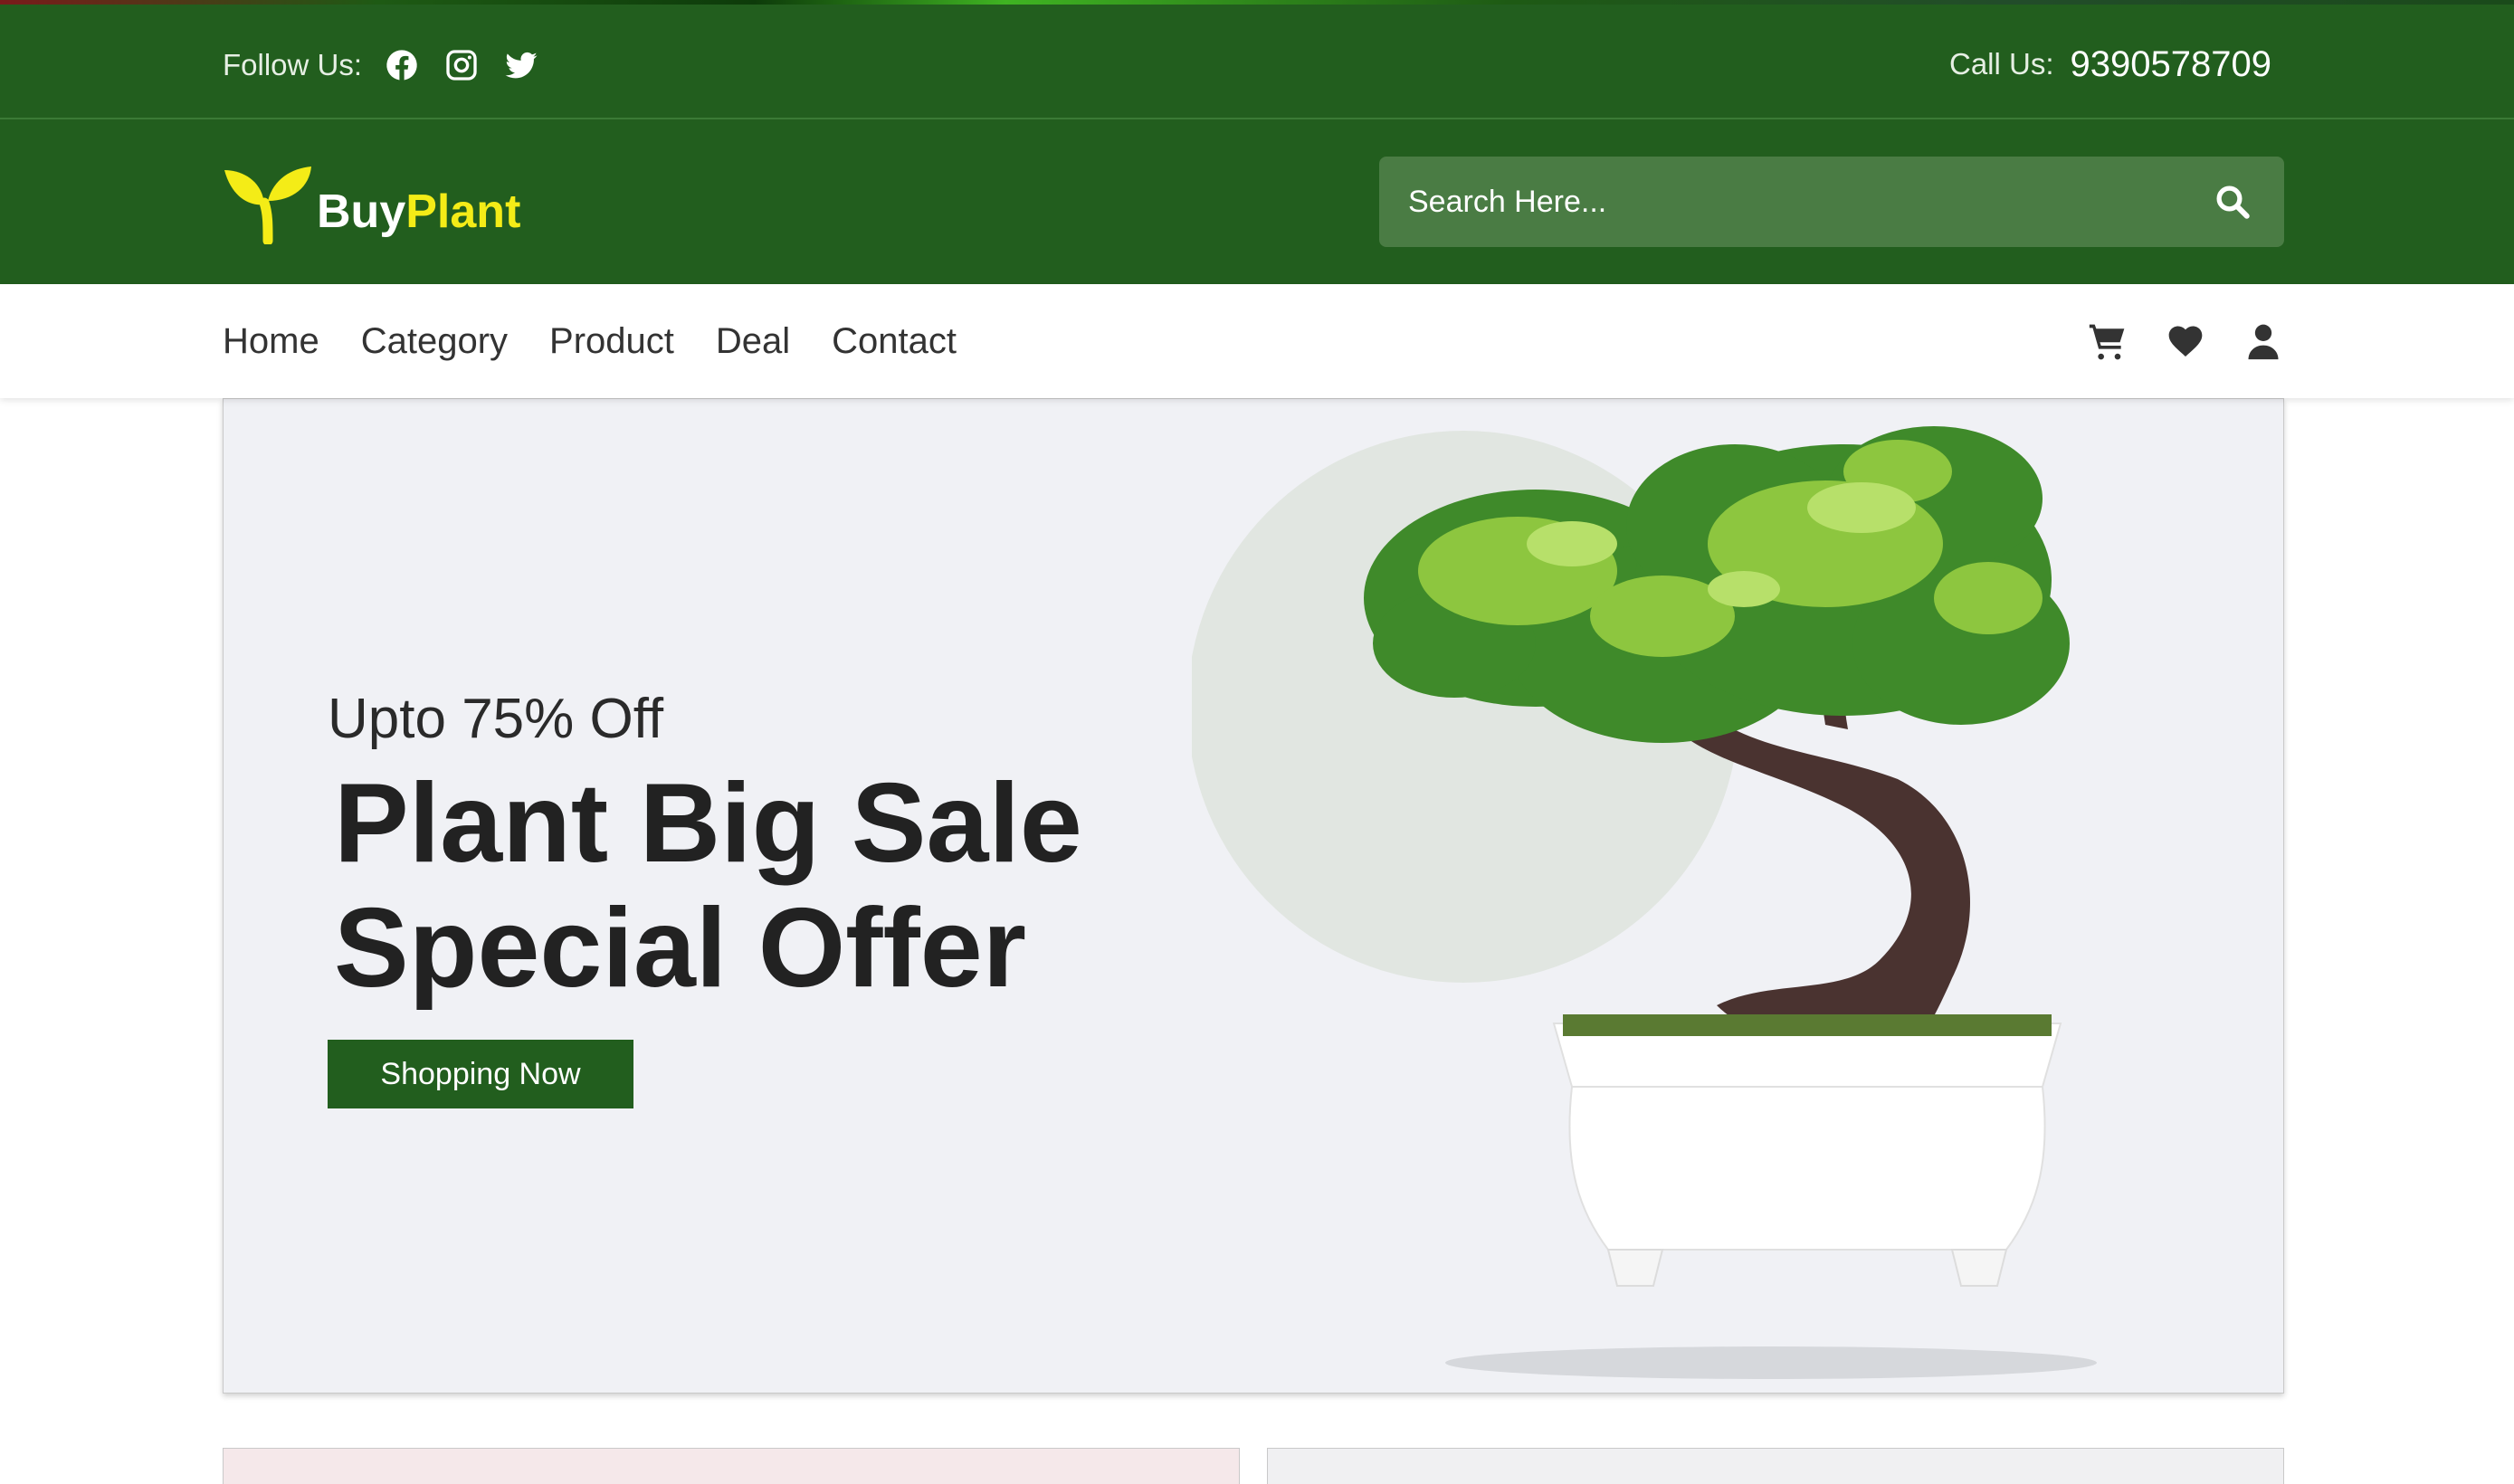 This screenshot has width=2514, height=1484. What do you see at coordinates (708, 823) in the screenshot?
I see `hero-title-line-1: Plant Big Sale` at bounding box center [708, 823].